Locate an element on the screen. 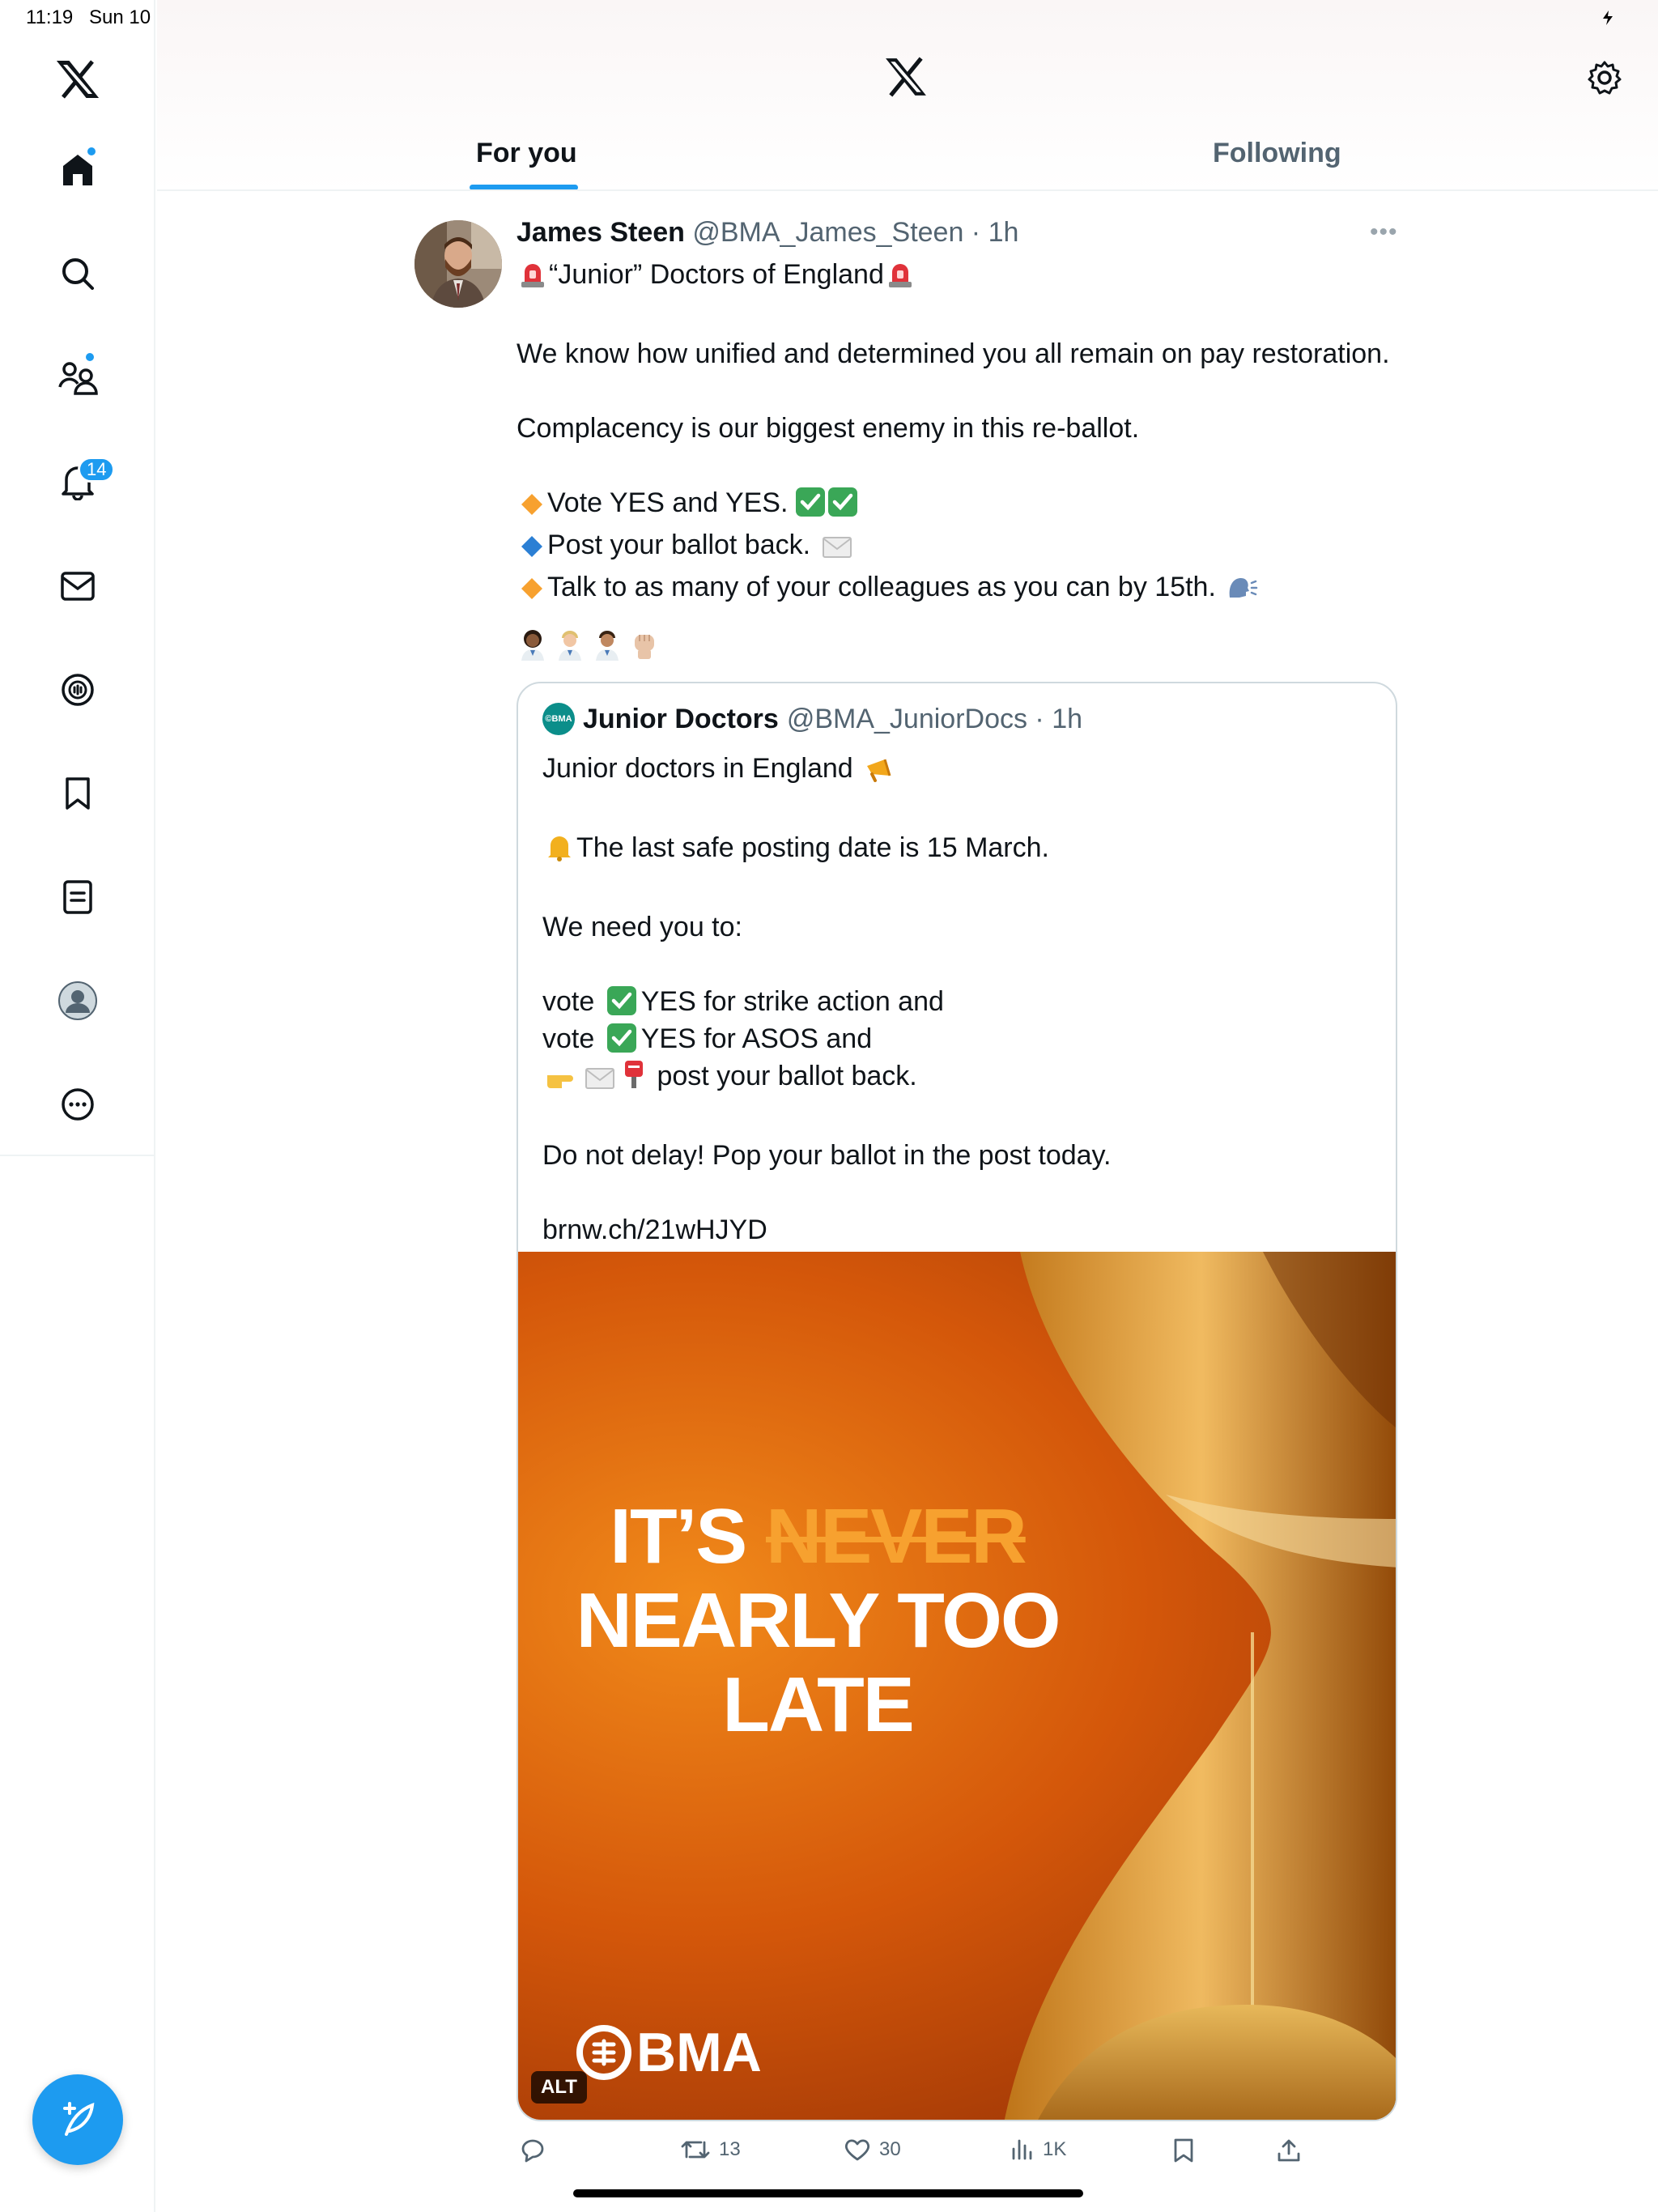 This screenshot has width=1658, height=2212. timeline-header is located at coordinates (907, 96).